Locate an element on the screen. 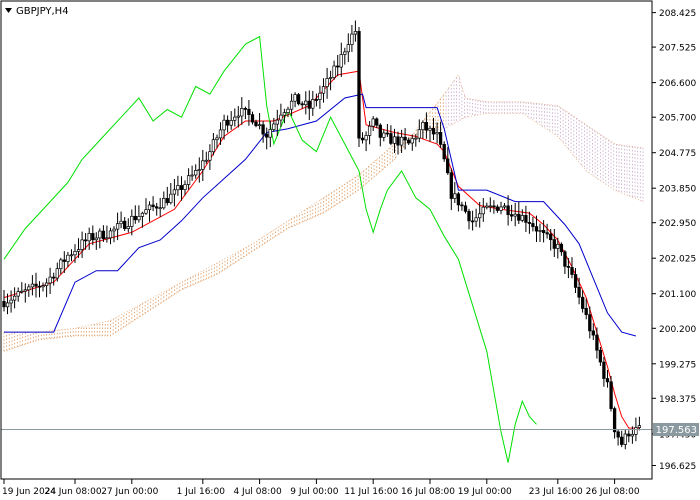 The image size is (700, 500). y-tick-label: 201.100 is located at coordinates (677, 295).